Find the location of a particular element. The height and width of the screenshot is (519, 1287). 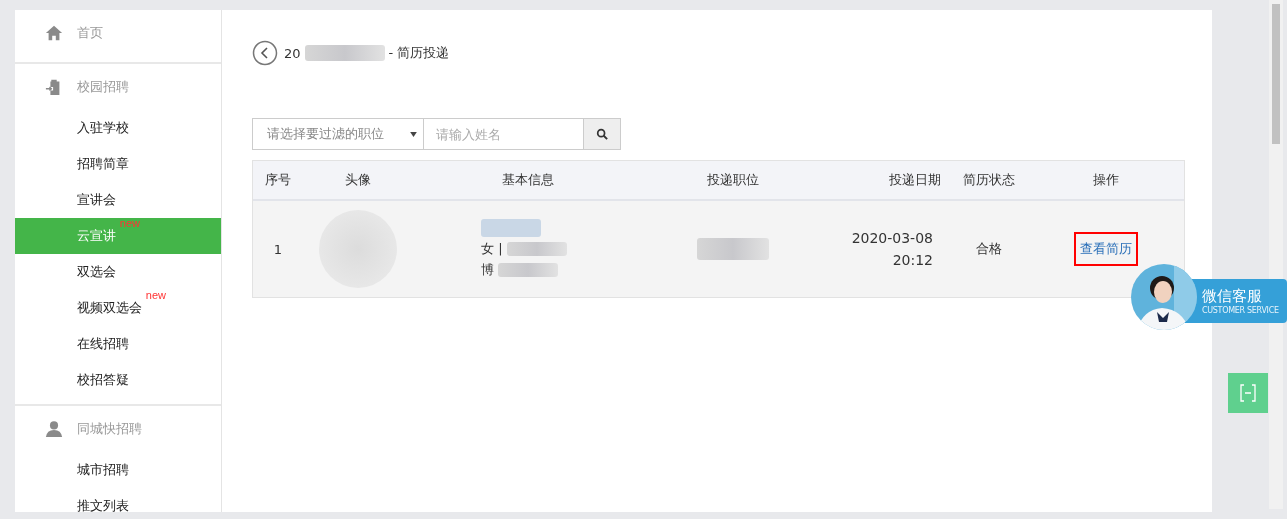

service-subtitle: CUSTOMER SERVICE is located at coordinates (1240, 310).